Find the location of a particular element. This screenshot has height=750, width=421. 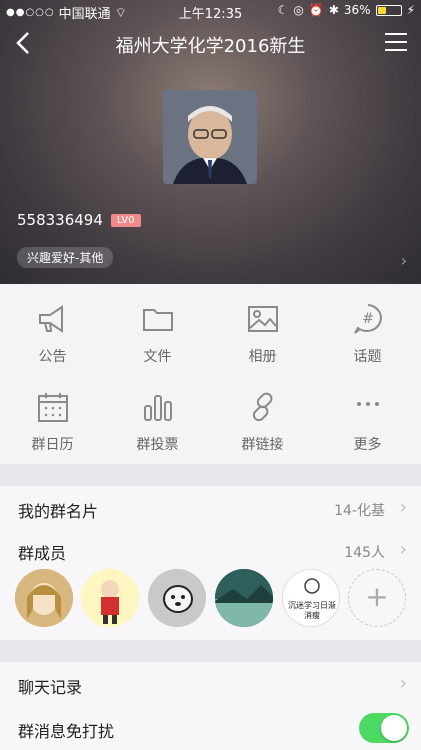

row-value: 14-化基 is located at coordinates (359, 511).